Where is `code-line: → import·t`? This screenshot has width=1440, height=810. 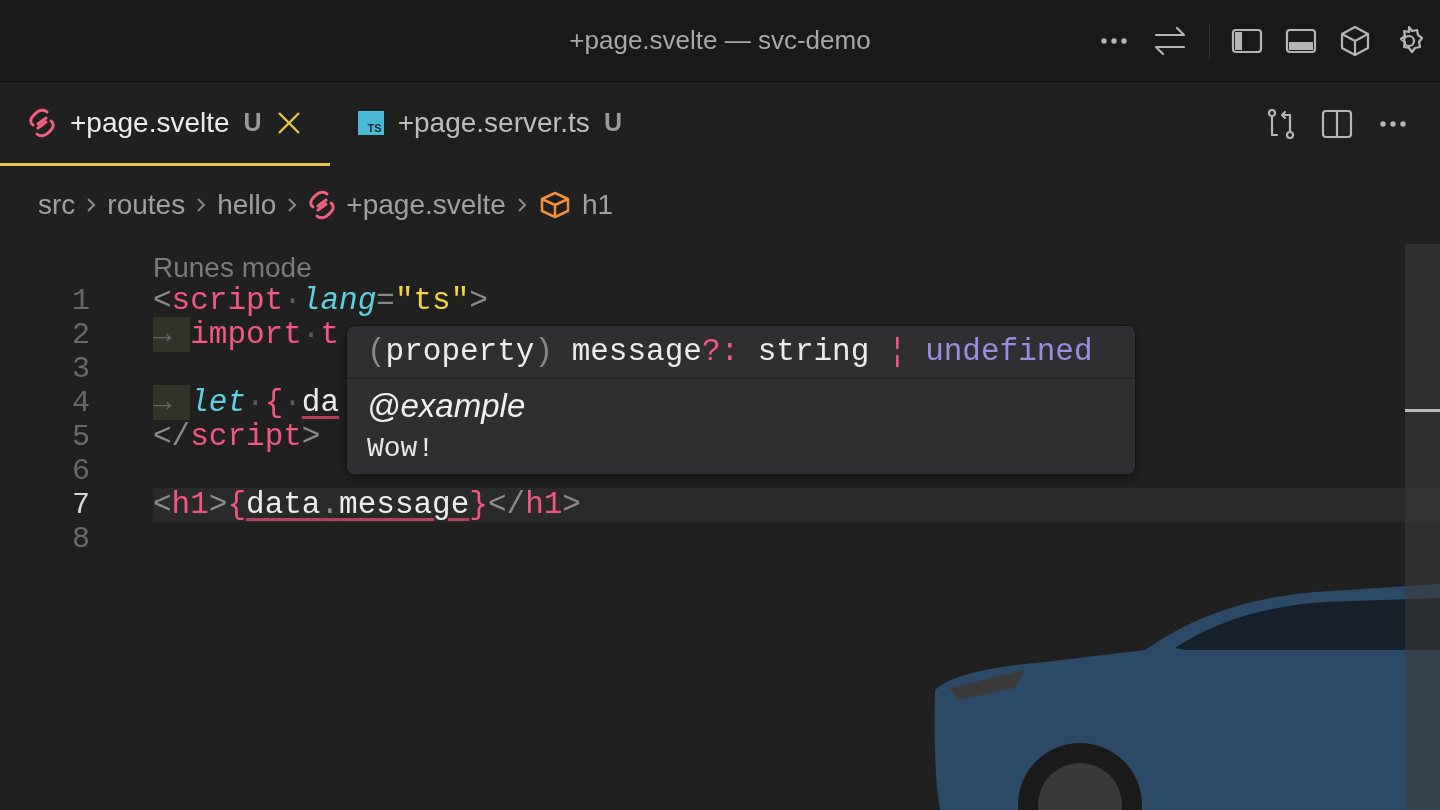 code-line: → import·t is located at coordinates (246, 335).